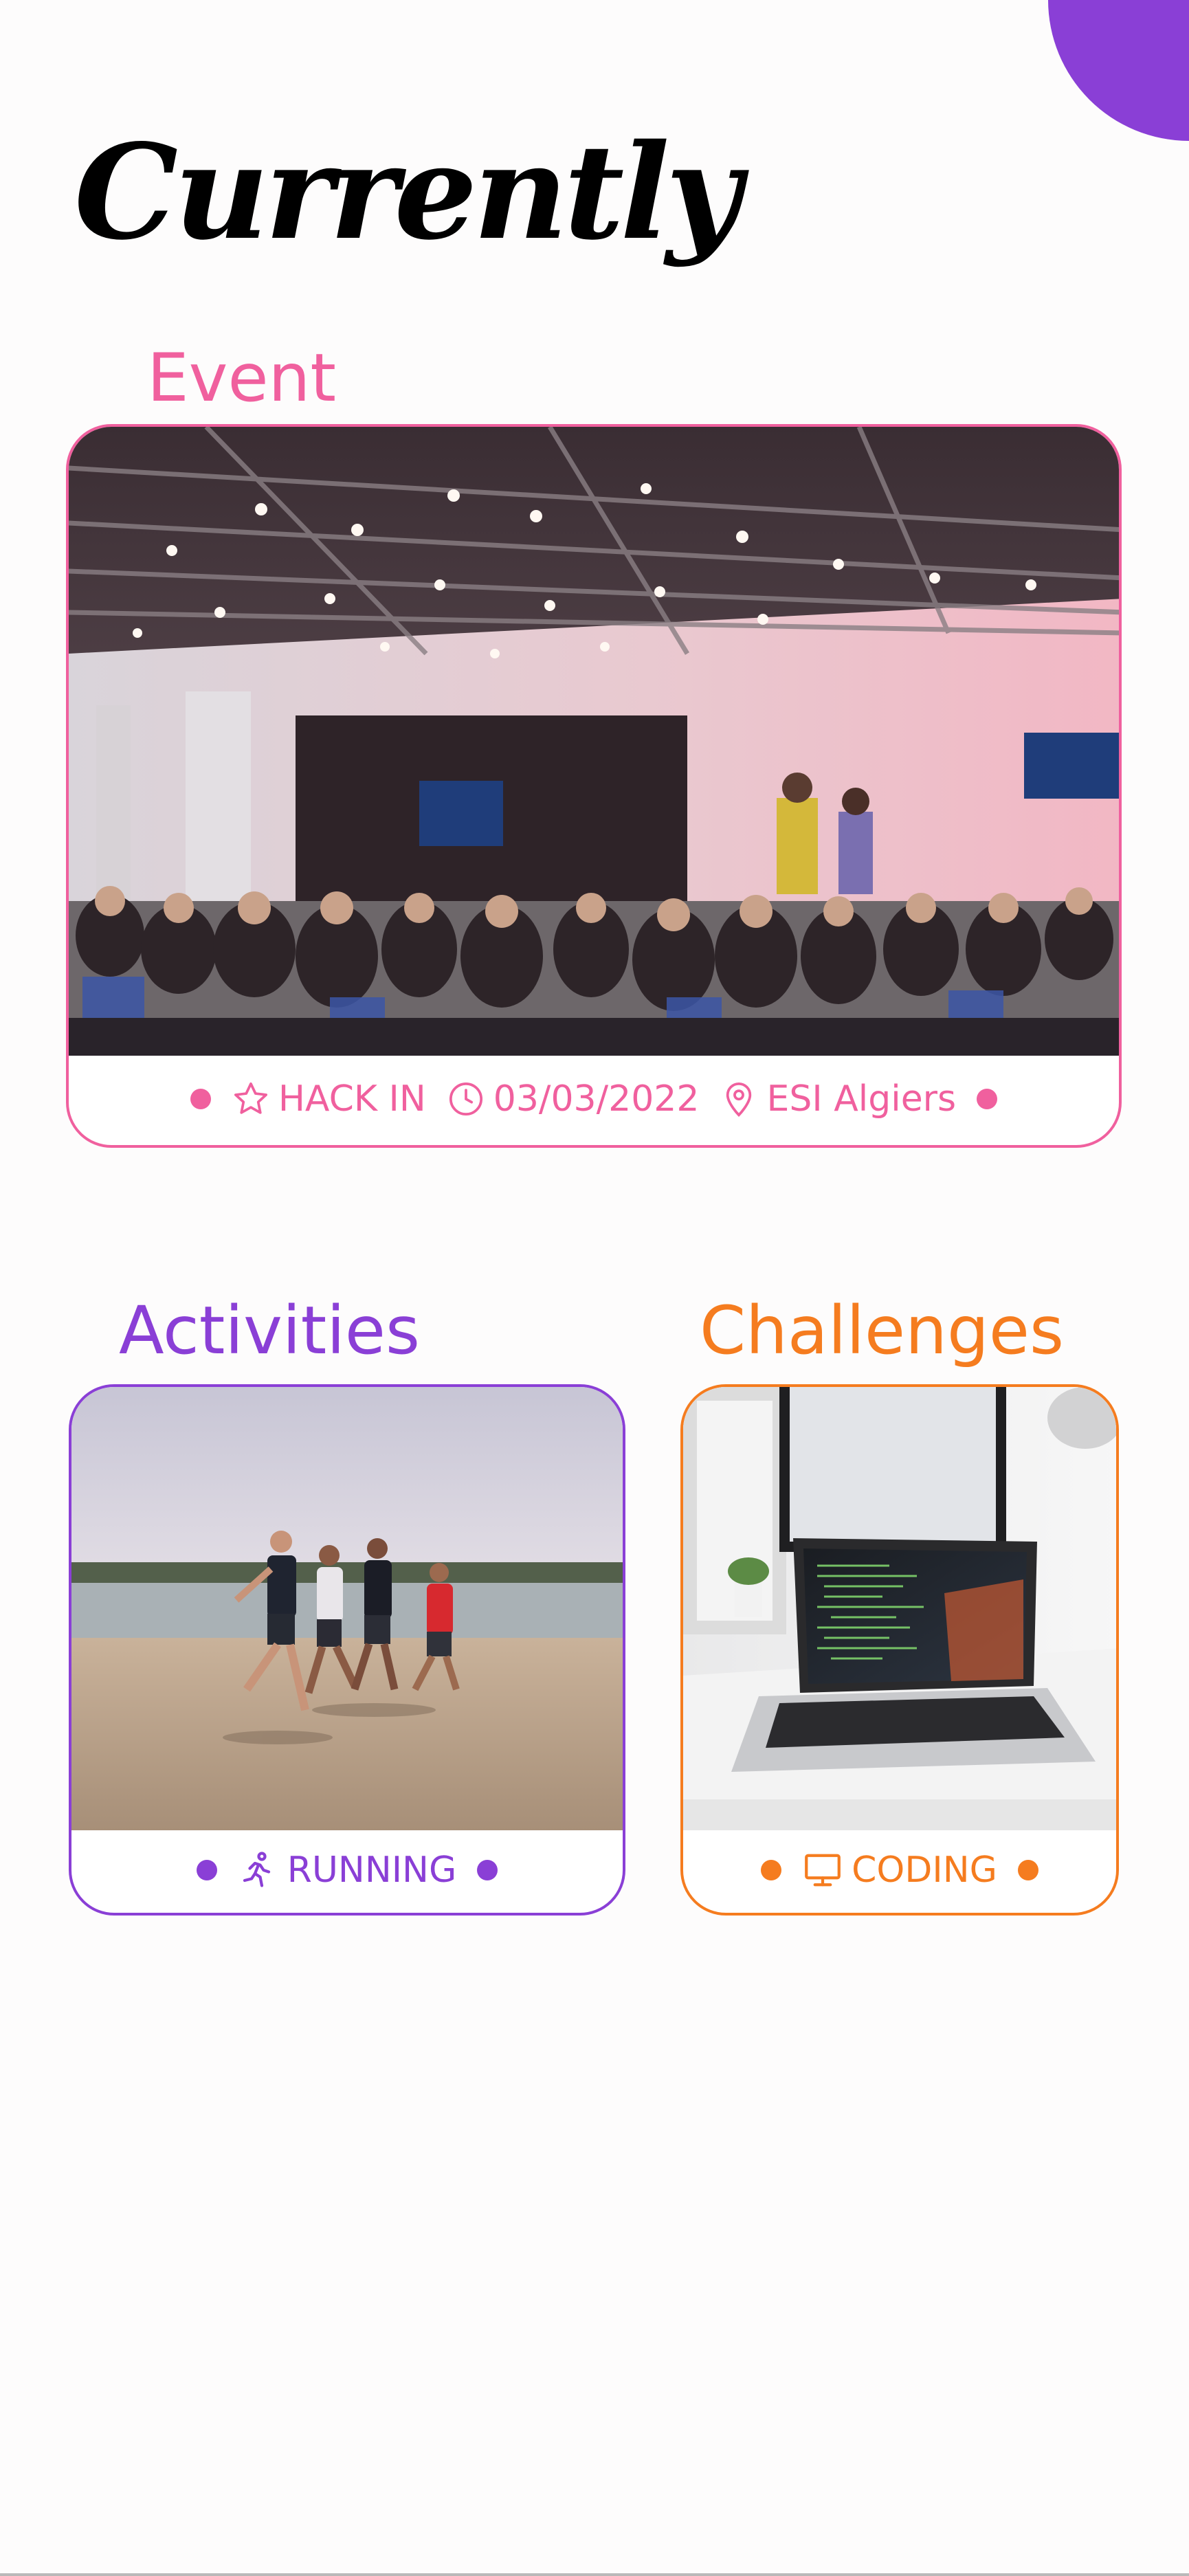  Describe the element at coordinates (739, 1100) in the screenshot. I see `map-pin-icon` at that location.